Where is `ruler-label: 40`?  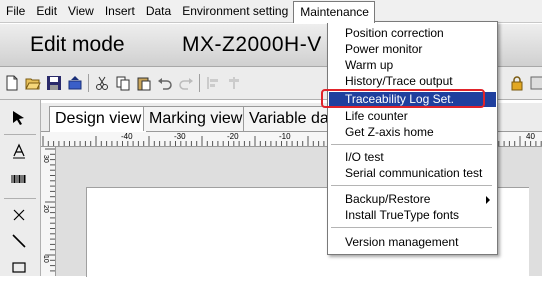
ruler-label: 40 is located at coordinates (530, 136).